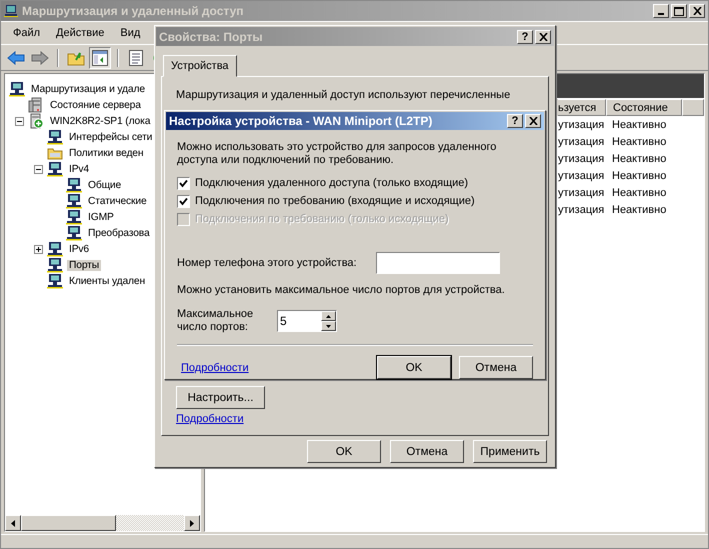 Image resolution: width=709 pixels, height=549 pixels. What do you see at coordinates (582, 107) in the screenshot?
I see `column-header: ьзуется` at bounding box center [582, 107].